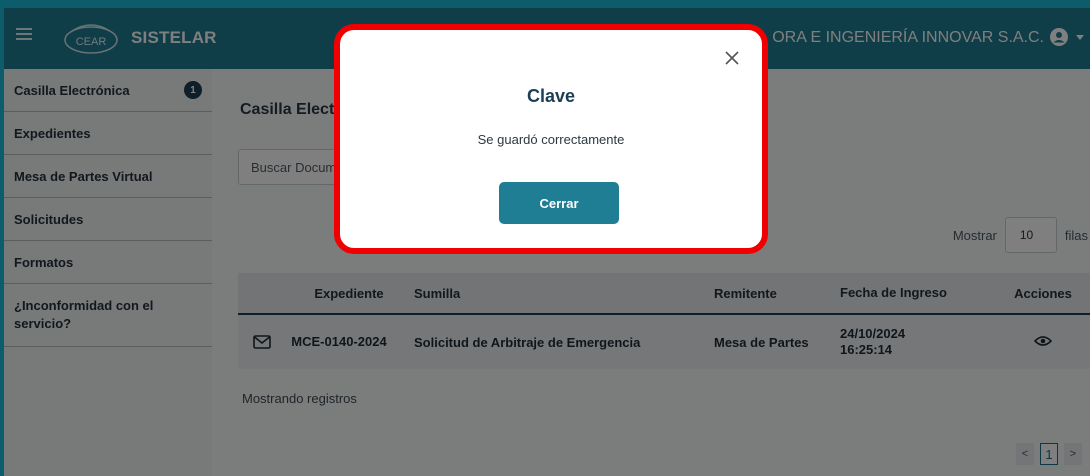 The image size is (1090, 476). What do you see at coordinates (732, 58) in the screenshot?
I see `close-icon` at bounding box center [732, 58].